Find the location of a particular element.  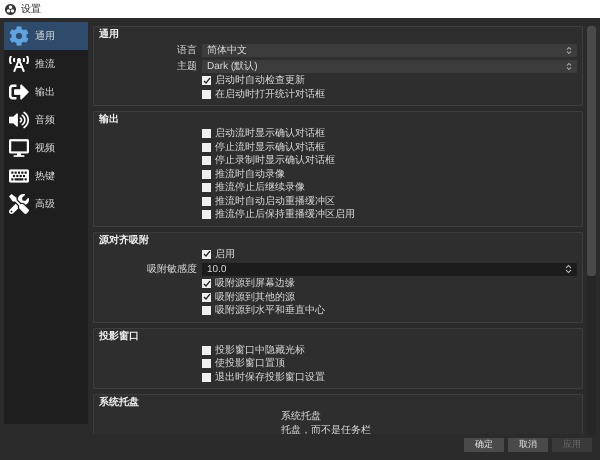

checkbox-label: 推流停止后继续录像 is located at coordinates (260, 188).